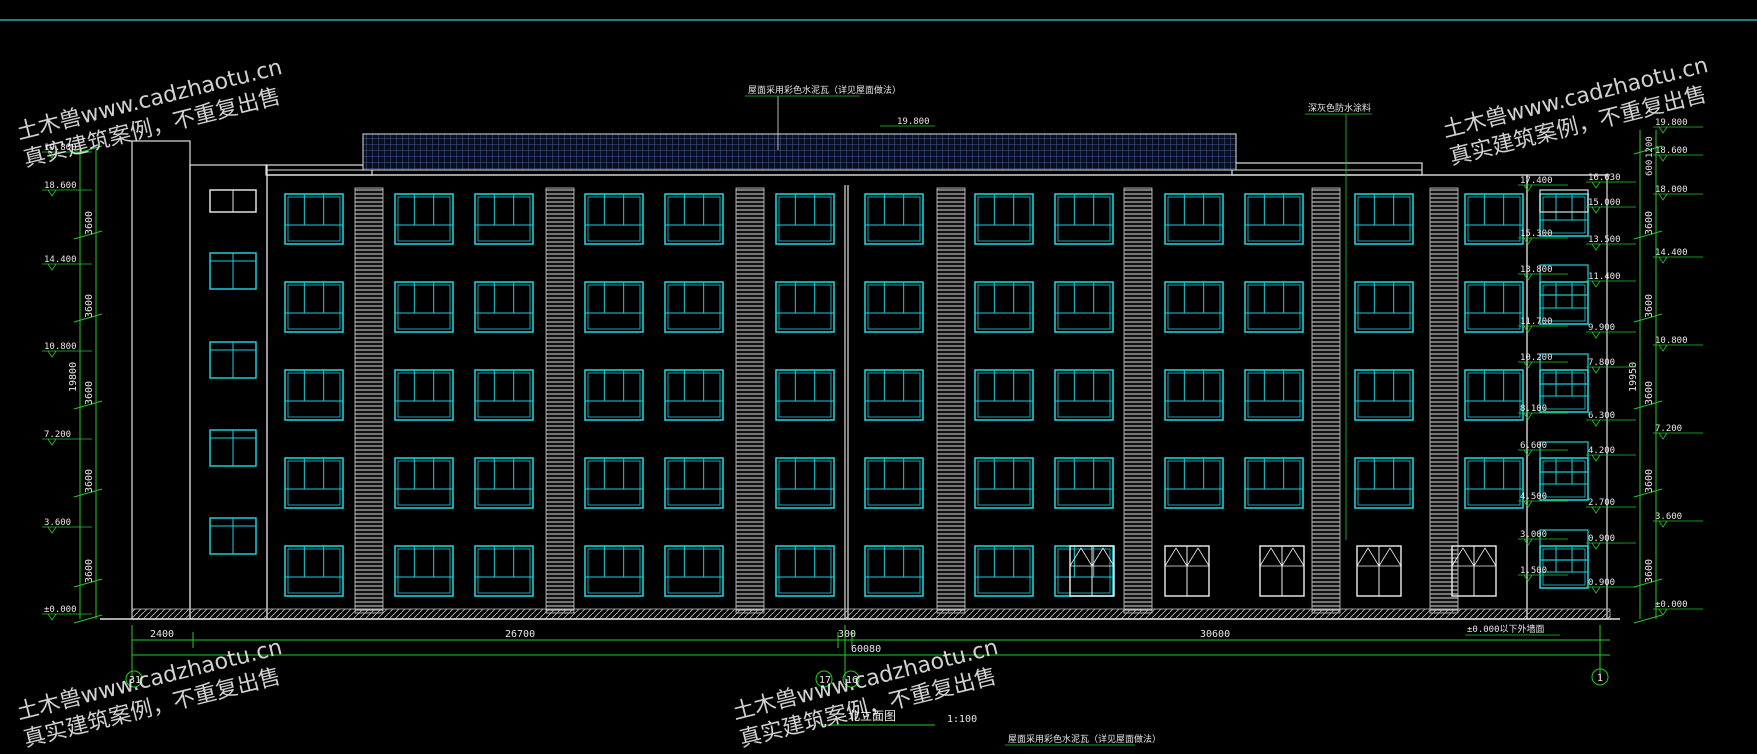 The image size is (1757, 754). What do you see at coordinates (1633, 377) in the screenshot?
I see `right-total-dim: 19950` at bounding box center [1633, 377].